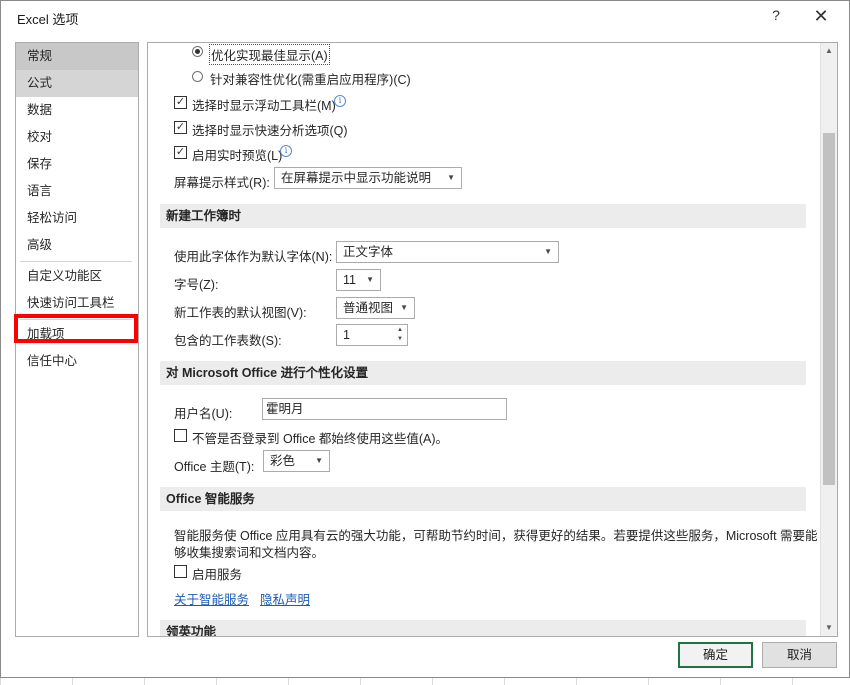 The image size is (850, 685). What do you see at coordinates (368, 308) in the screenshot?
I see `default-view-value: 普通视图` at bounding box center [368, 308].